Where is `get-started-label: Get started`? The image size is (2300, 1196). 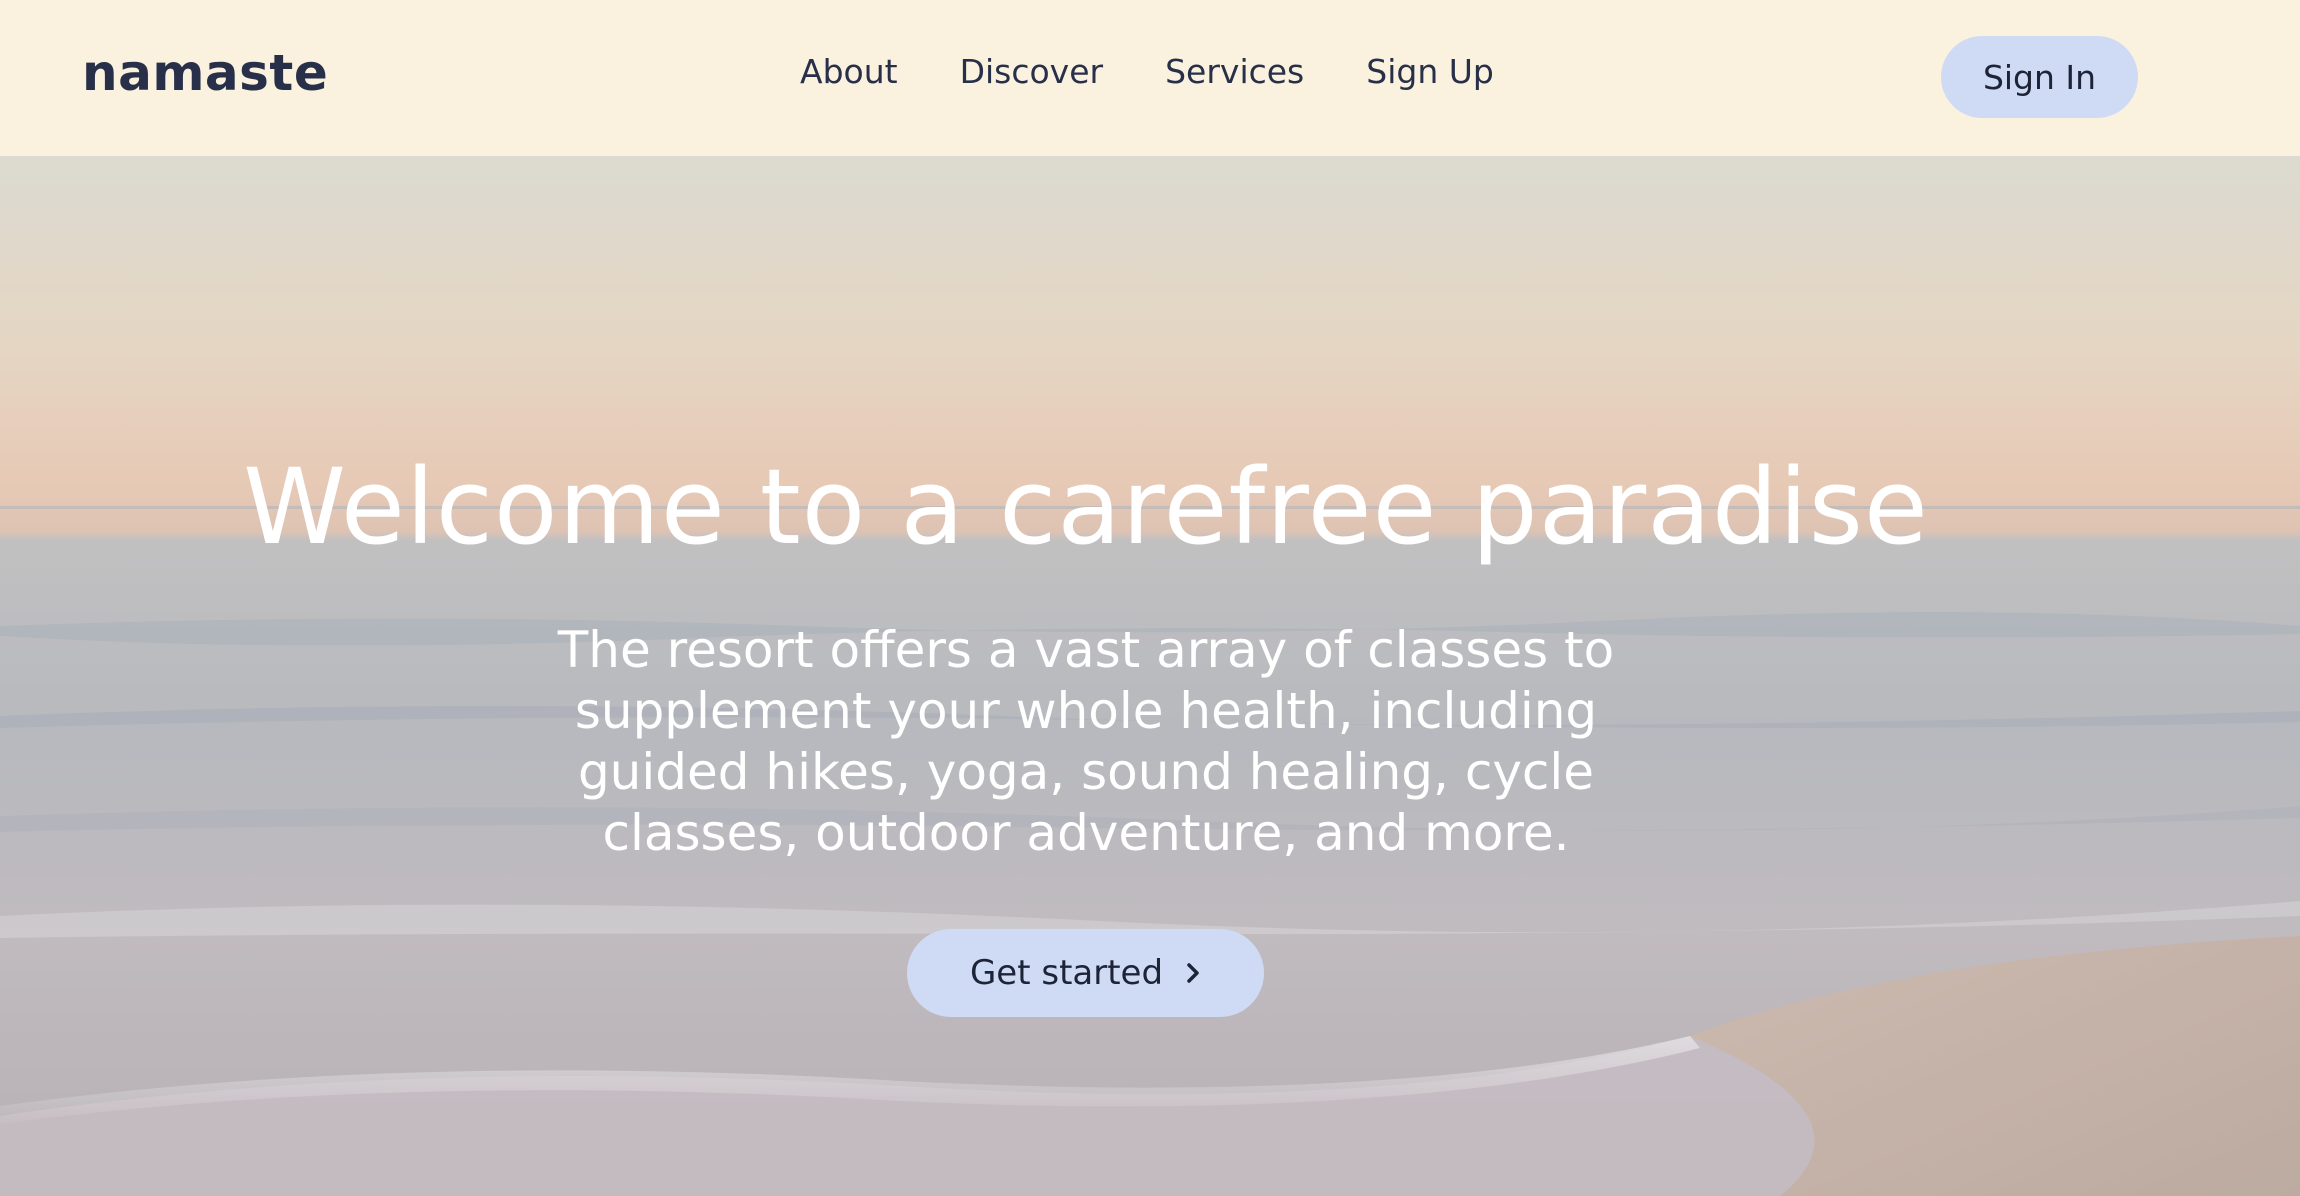
get-started-label: Get started is located at coordinates (1066, 973).